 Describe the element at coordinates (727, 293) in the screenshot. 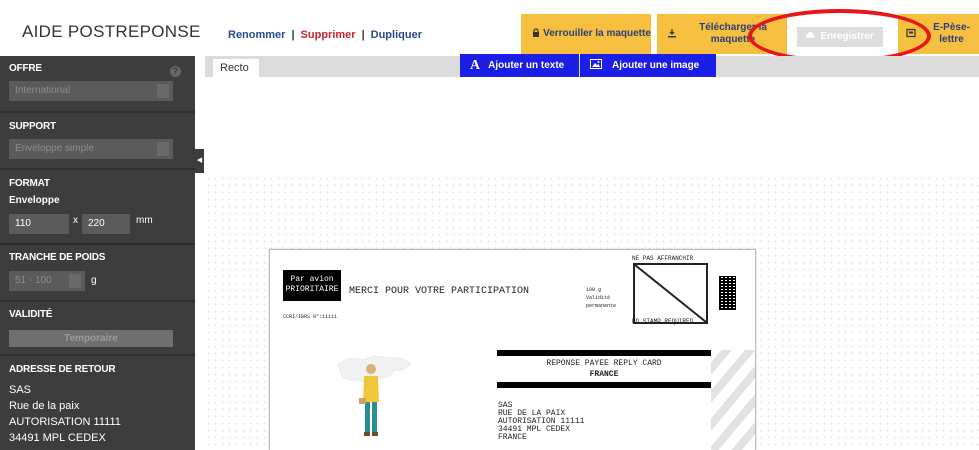

I see `barcode` at that location.